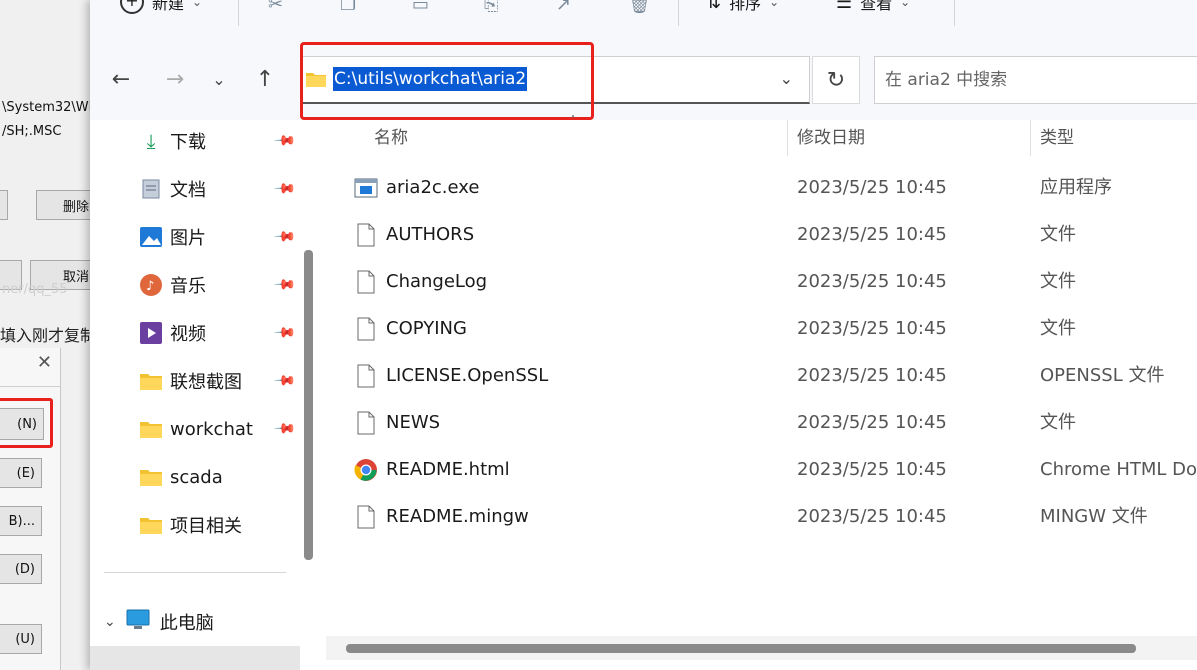 The width and height of the screenshot is (1197, 670). I want to click on sidebar-item-label: 下载, so click(188, 142).